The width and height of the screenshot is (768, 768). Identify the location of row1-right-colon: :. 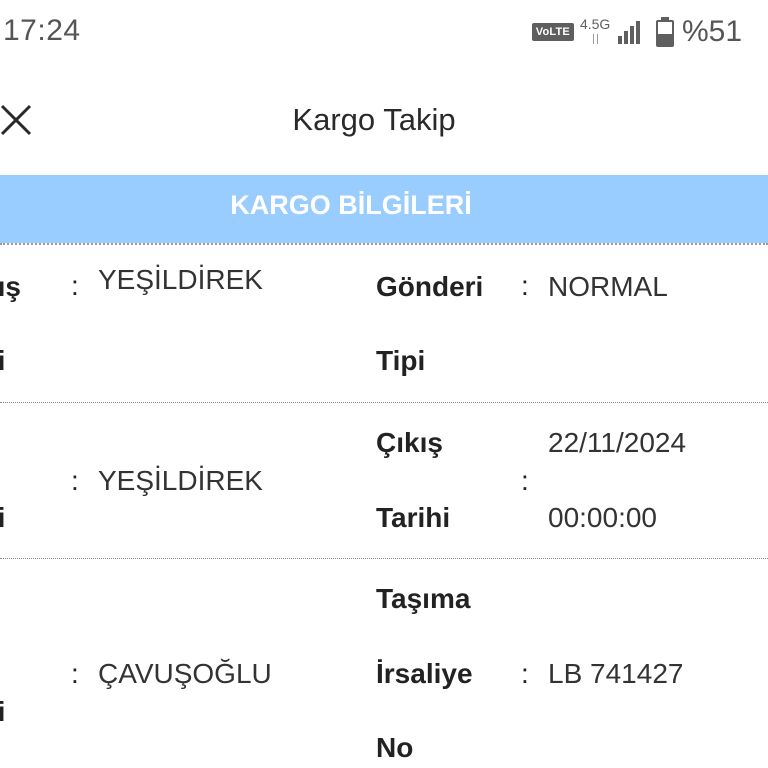
(525, 285).